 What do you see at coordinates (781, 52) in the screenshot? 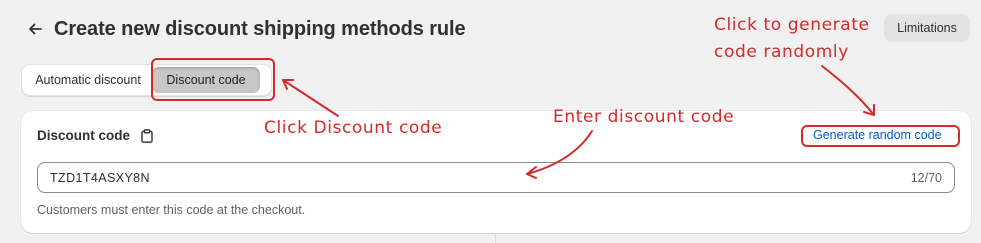
I see `annotation-random-line2: code randomly` at bounding box center [781, 52].